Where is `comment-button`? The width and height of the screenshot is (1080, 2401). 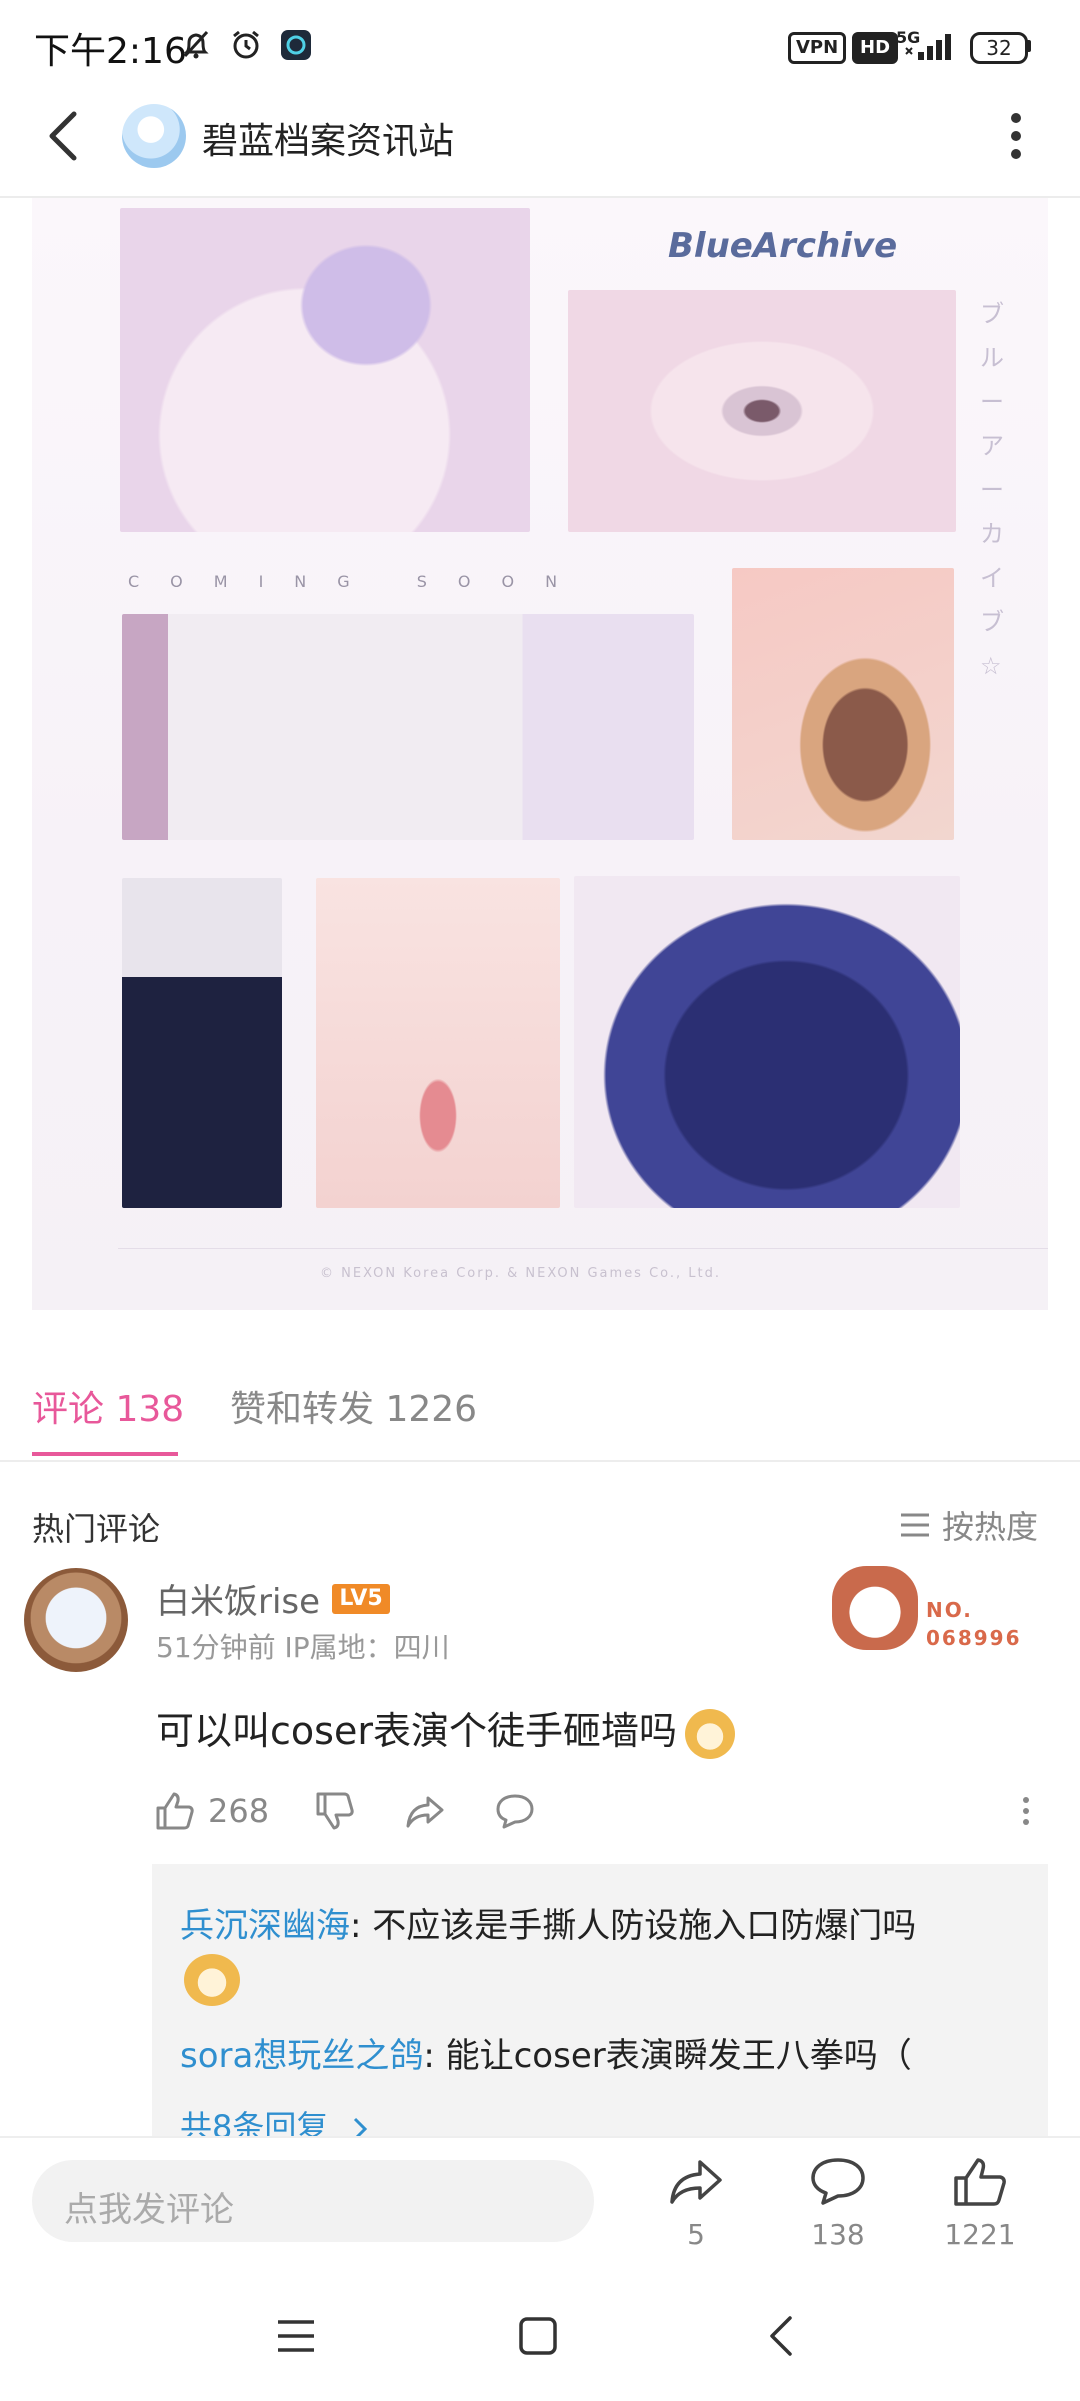
comment-button is located at coordinates (838, 2182).